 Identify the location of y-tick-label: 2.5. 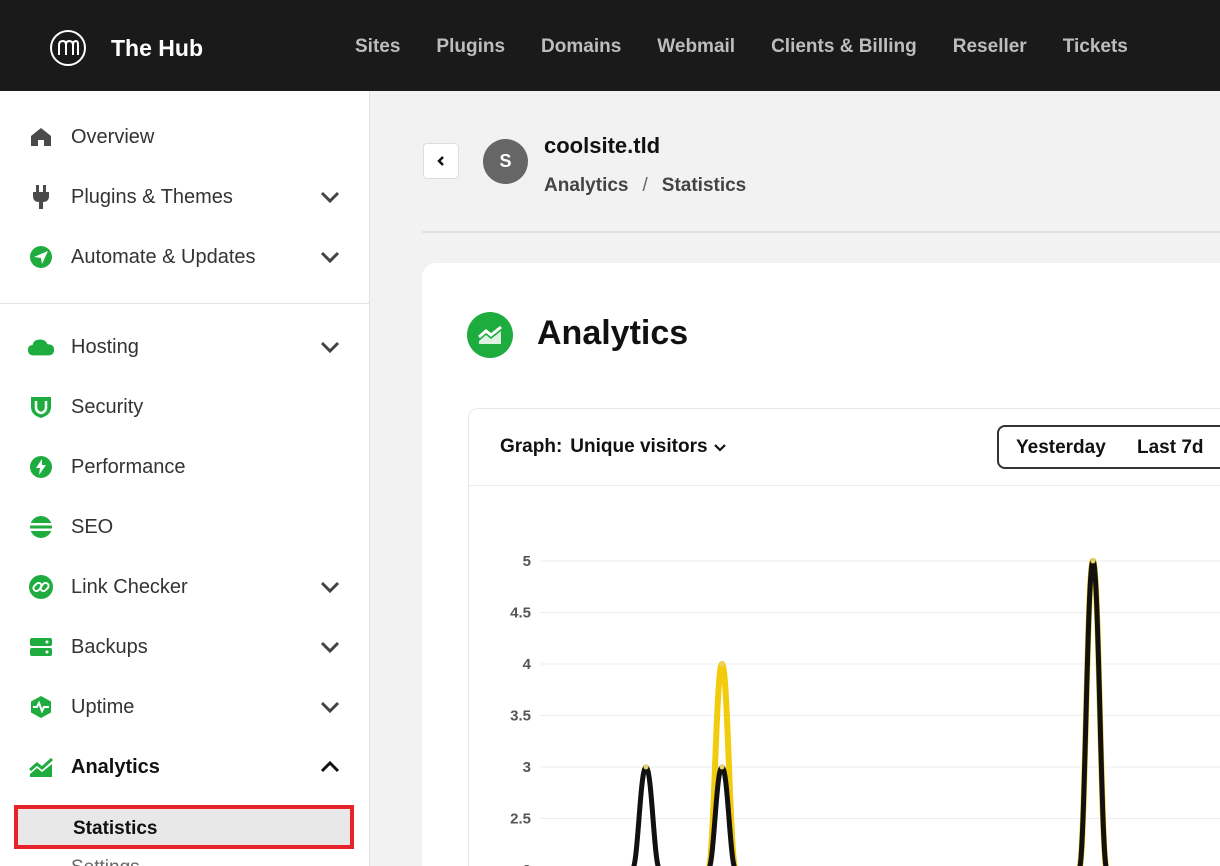
(520, 819).